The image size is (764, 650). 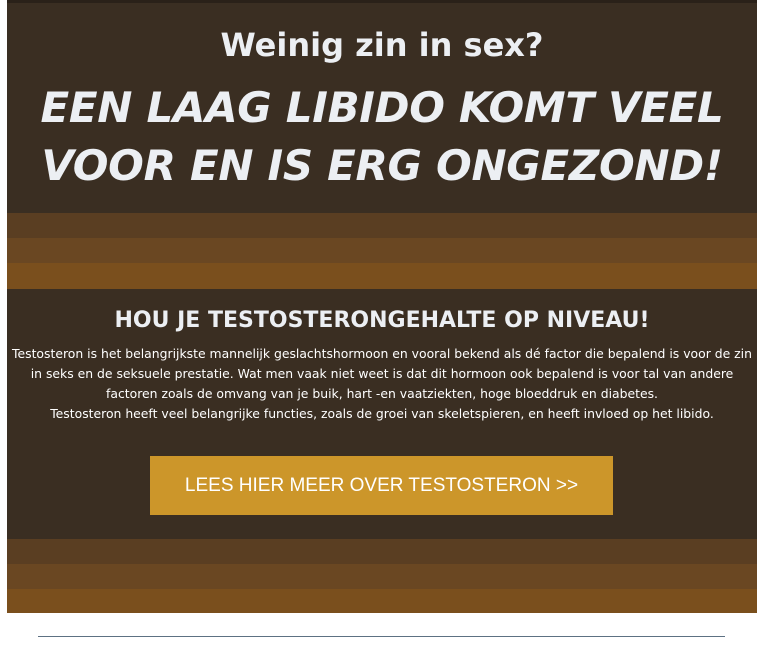 What do you see at coordinates (382, 165) in the screenshot?
I see `hero-title-line-2: VOOR EN IS ERG ONGEZOND!` at bounding box center [382, 165].